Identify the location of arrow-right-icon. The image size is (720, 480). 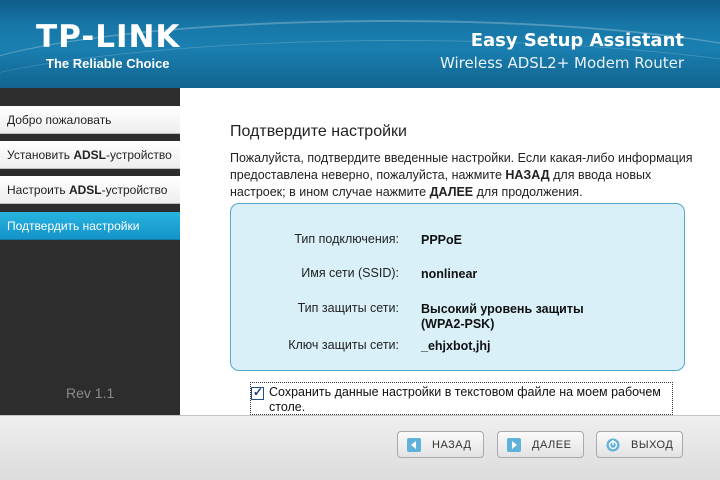
(514, 445).